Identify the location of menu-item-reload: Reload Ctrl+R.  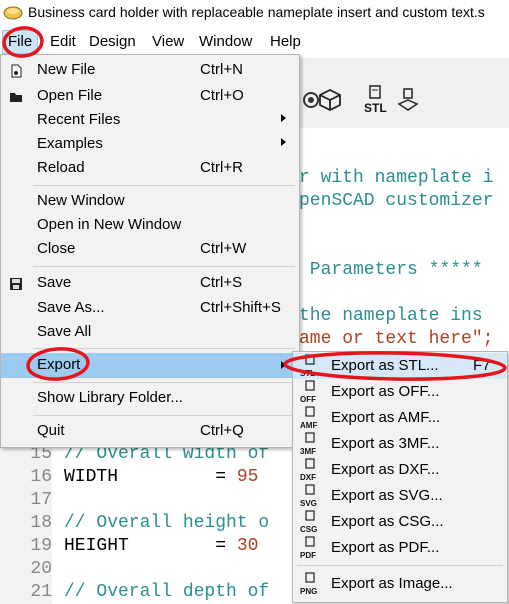
(150, 169).